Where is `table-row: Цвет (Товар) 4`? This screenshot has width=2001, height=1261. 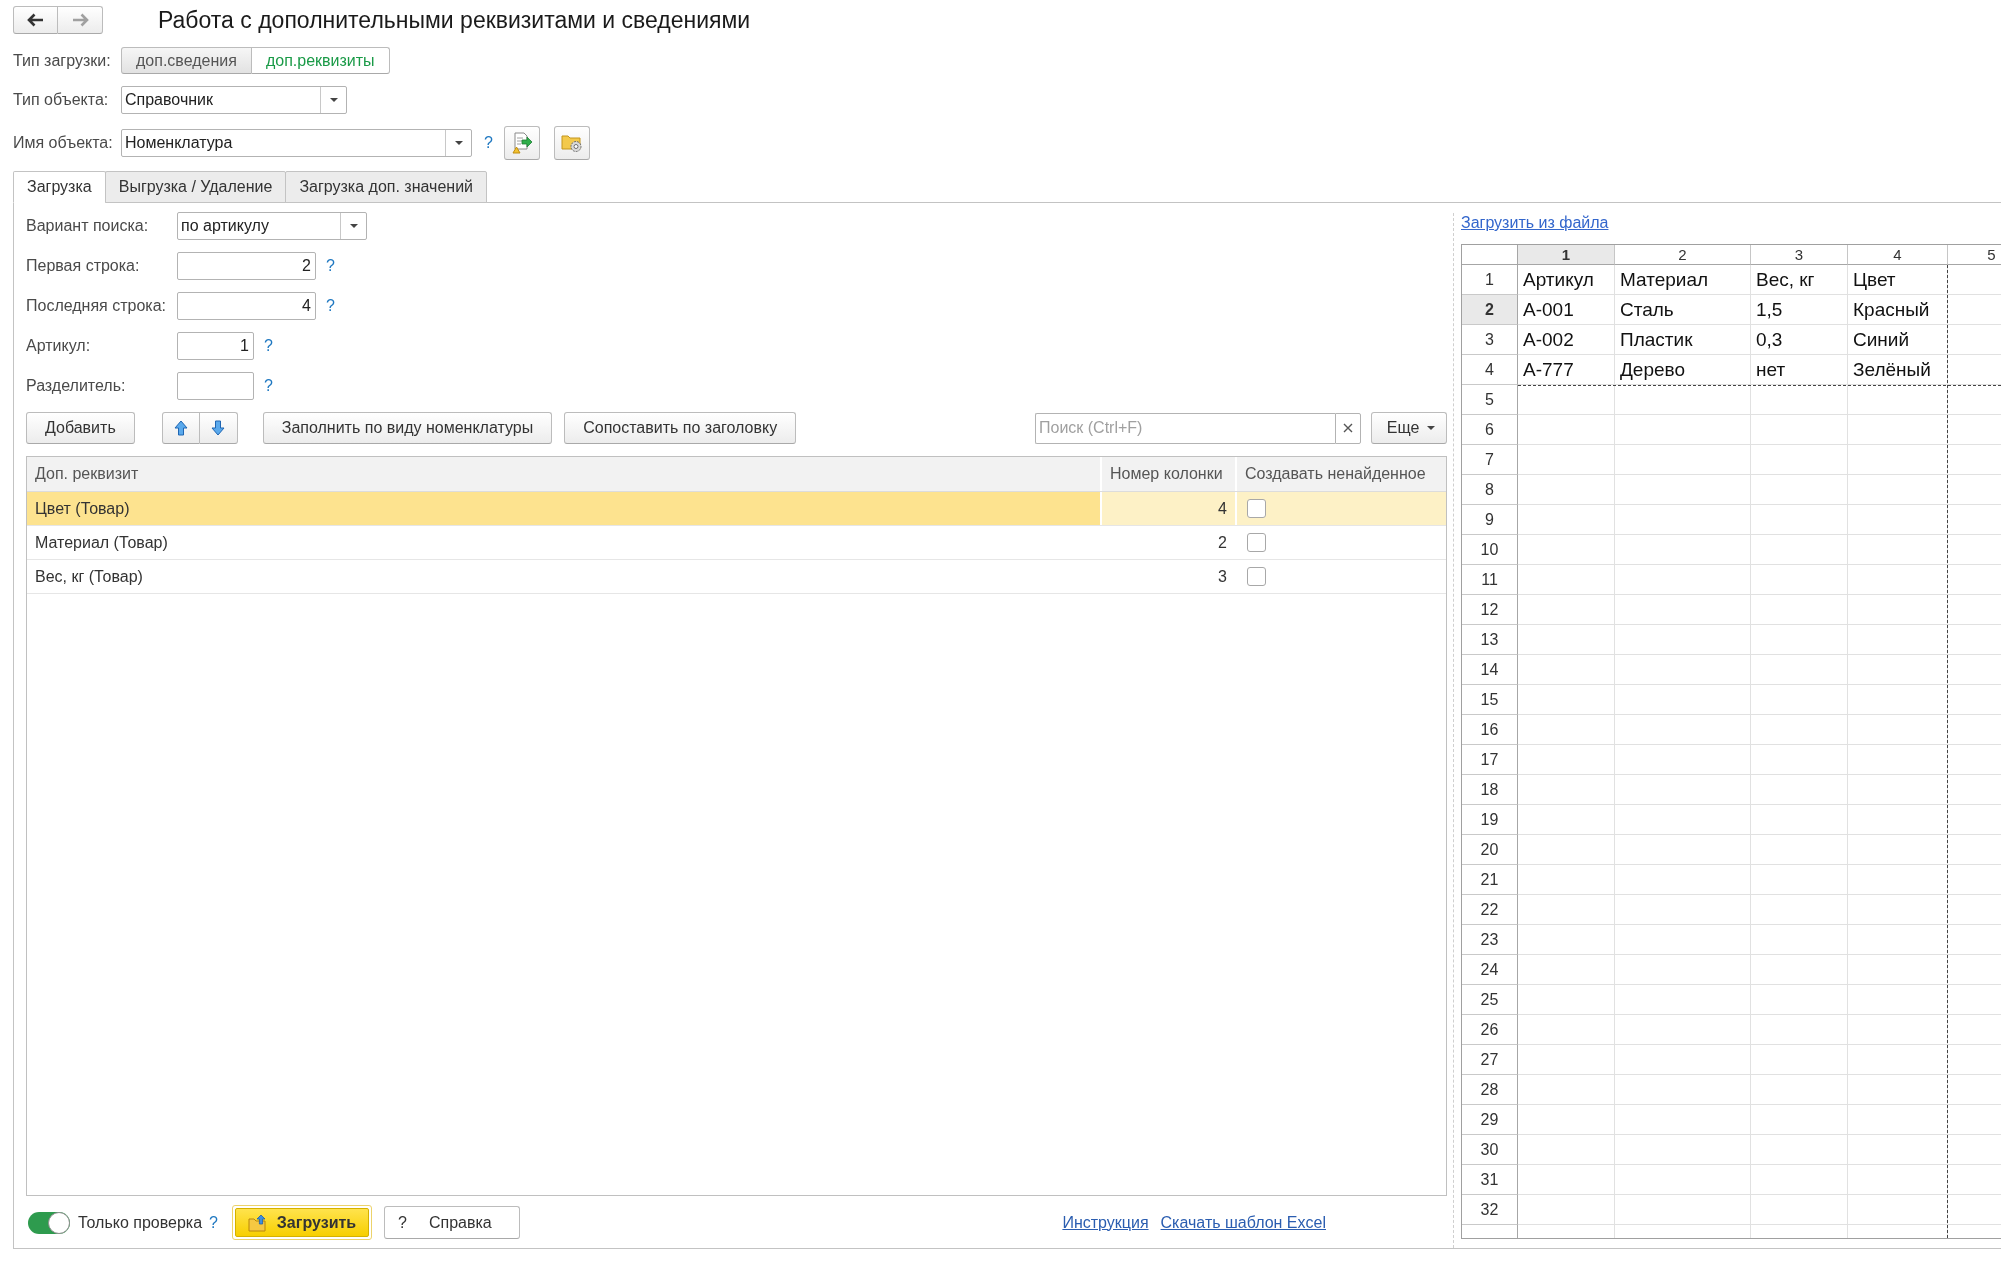
table-row: Цвет (Товар) 4 is located at coordinates (736, 509).